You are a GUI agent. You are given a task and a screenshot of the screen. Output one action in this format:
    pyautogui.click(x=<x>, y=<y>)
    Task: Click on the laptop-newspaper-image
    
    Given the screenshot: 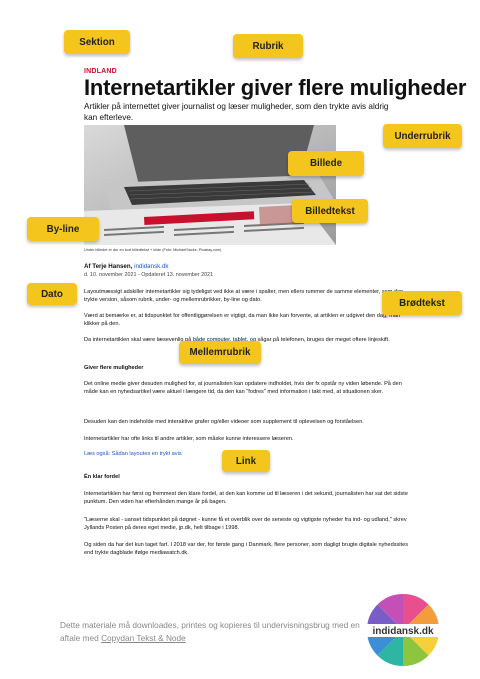 What is the action you would take?
    pyautogui.click(x=210, y=185)
    